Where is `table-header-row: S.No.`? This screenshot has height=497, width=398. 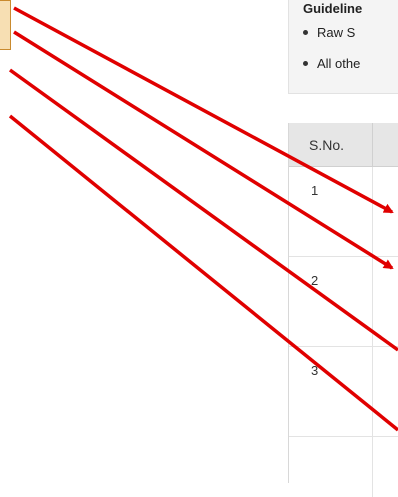
table-header-row: S.No. is located at coordinates (343, 145).